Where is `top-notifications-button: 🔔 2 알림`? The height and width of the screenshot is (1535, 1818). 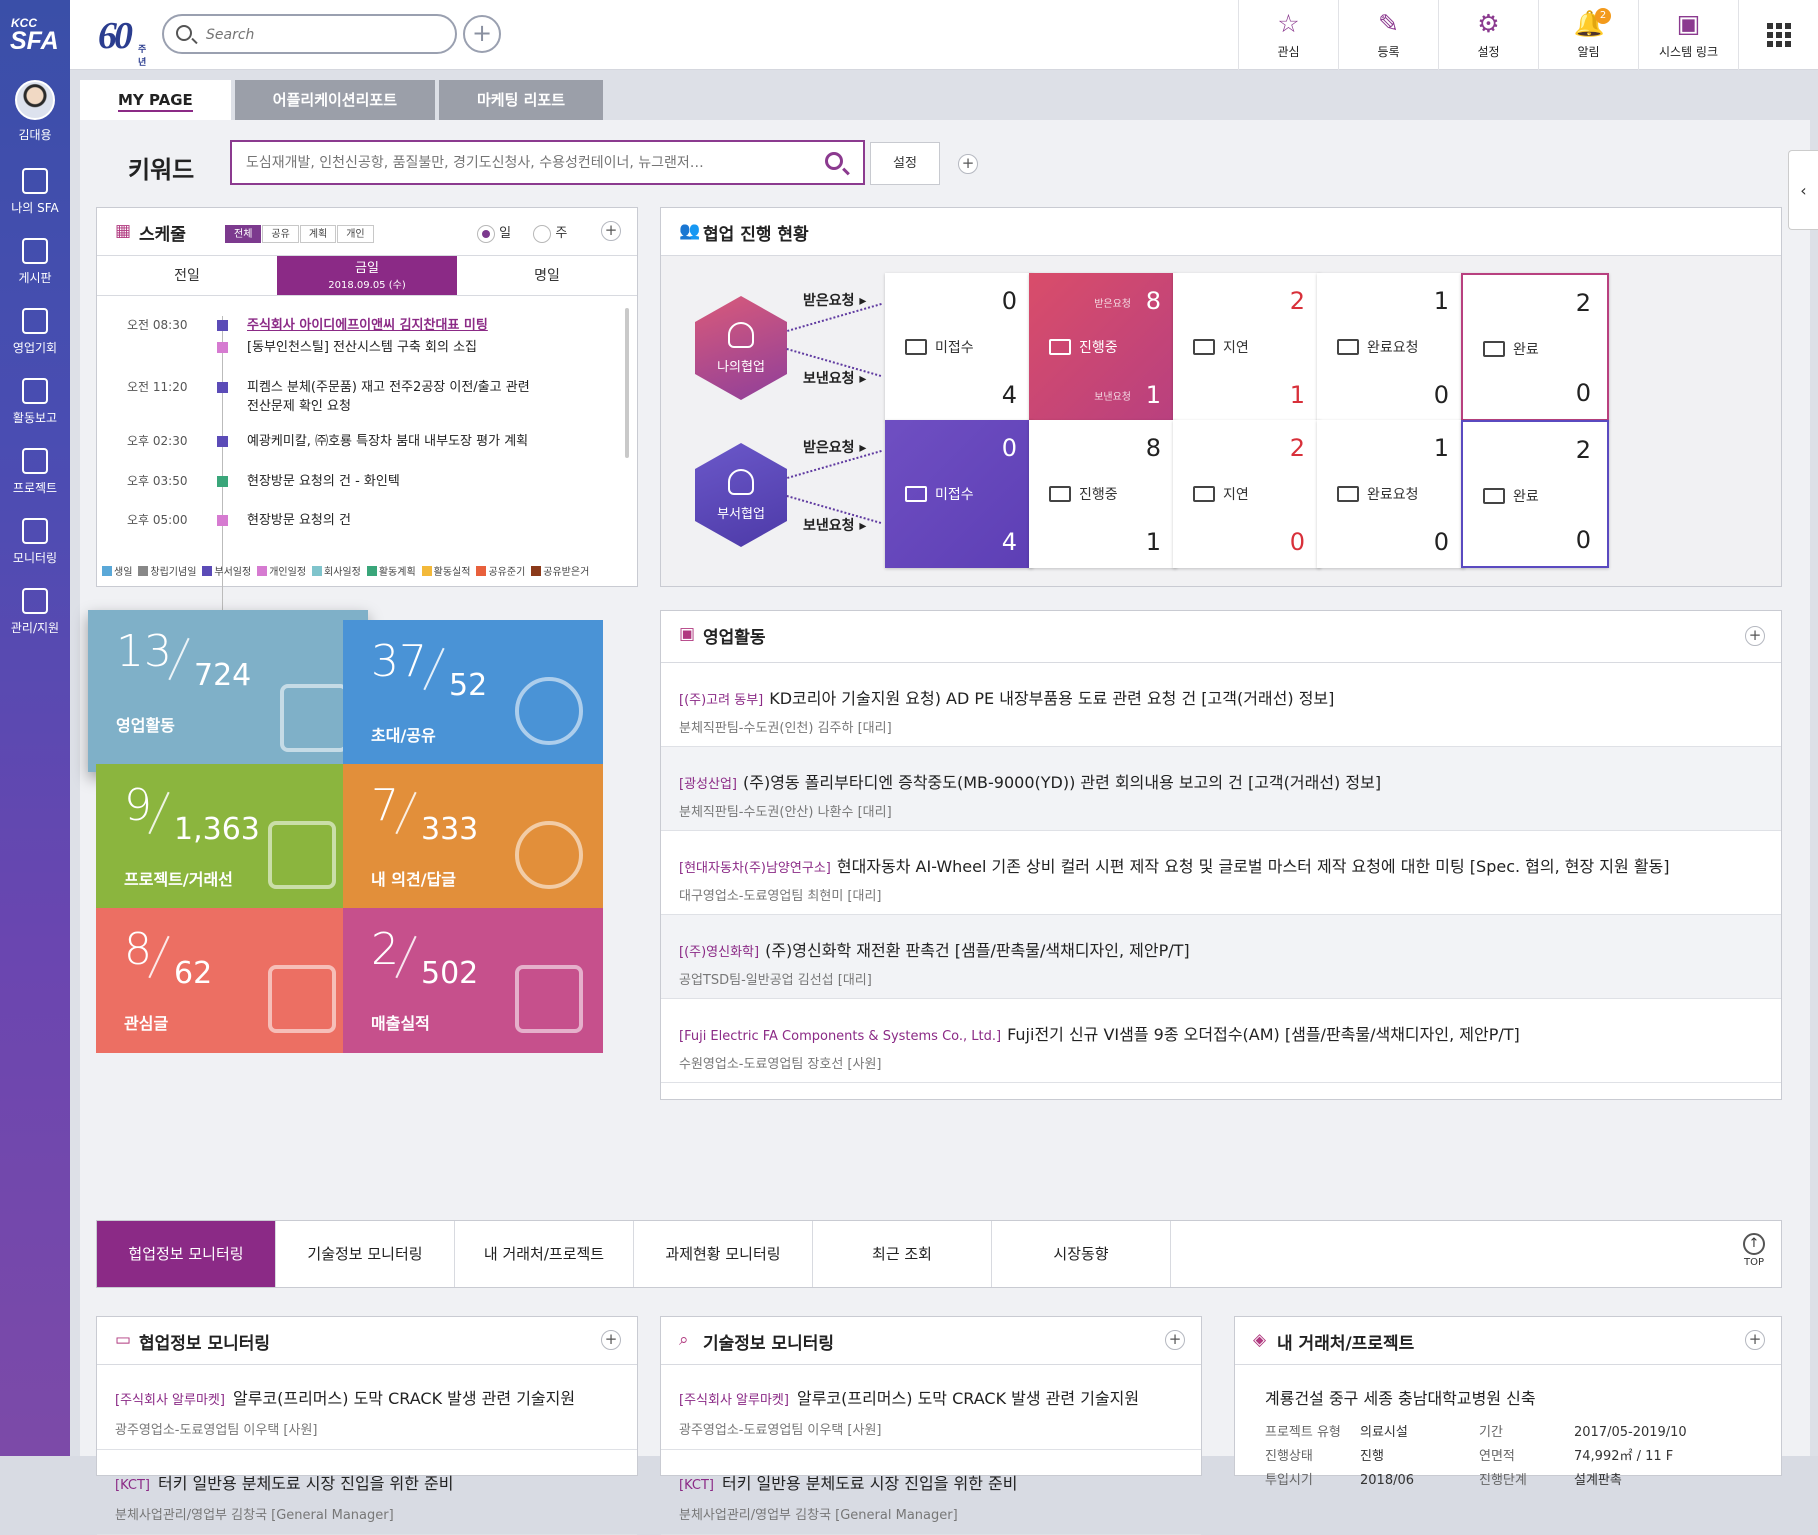
top-notifications-button: 🔔 2 알림 is located at coordinates (1588, 35).